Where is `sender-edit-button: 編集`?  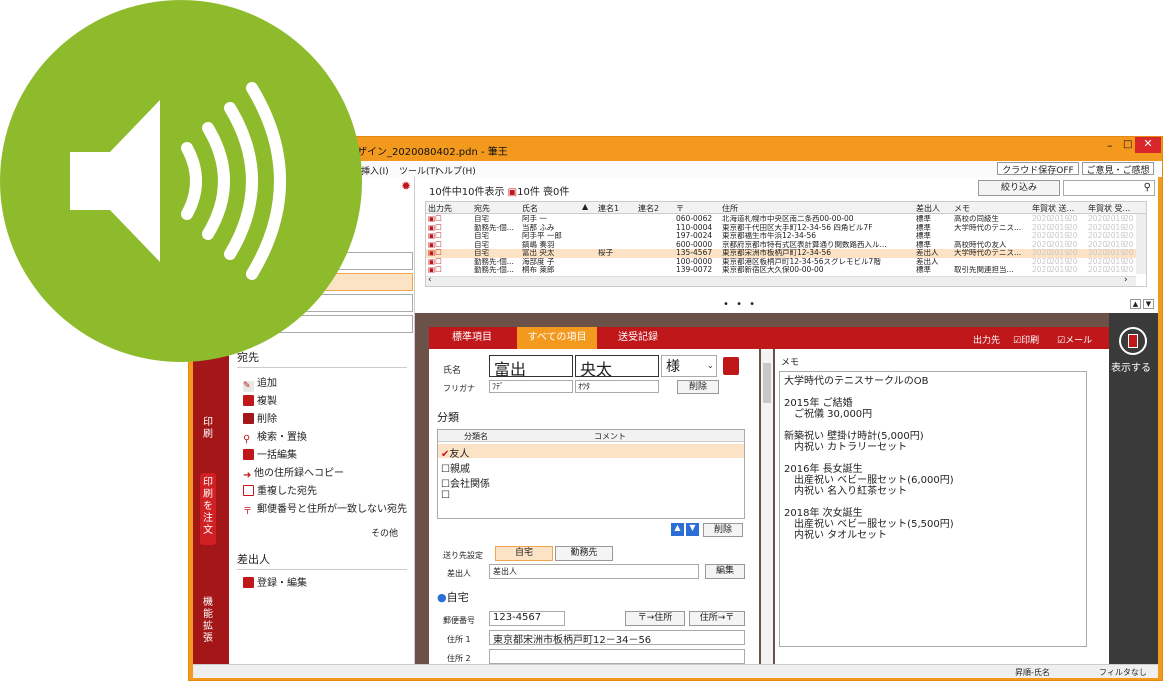 sender-edit-button: 編集 is located at coordinates (725, 571).